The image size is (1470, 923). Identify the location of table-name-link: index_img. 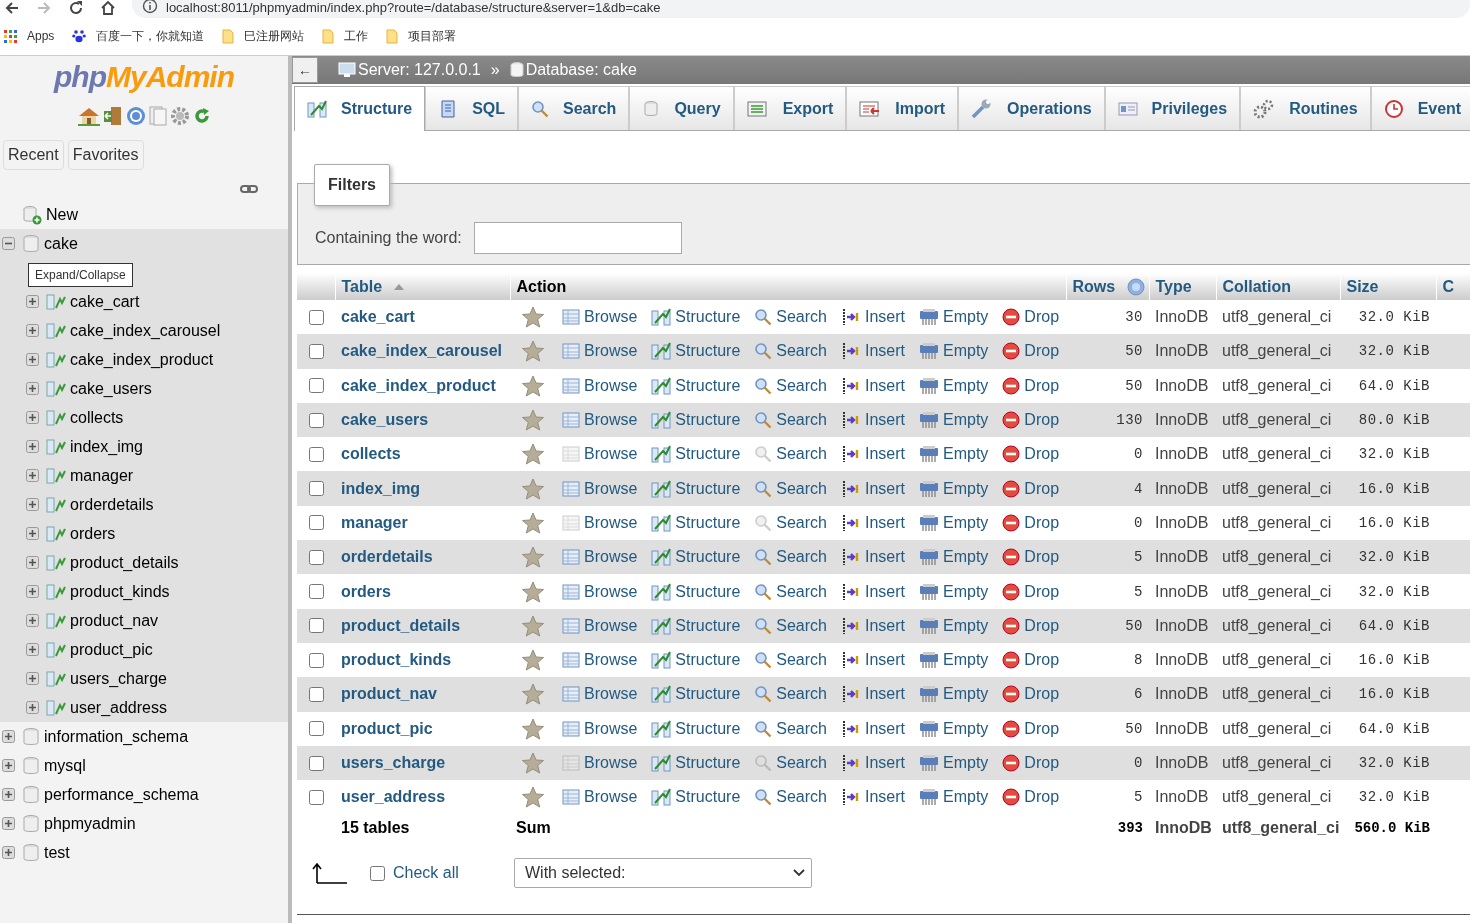
(381, 488).